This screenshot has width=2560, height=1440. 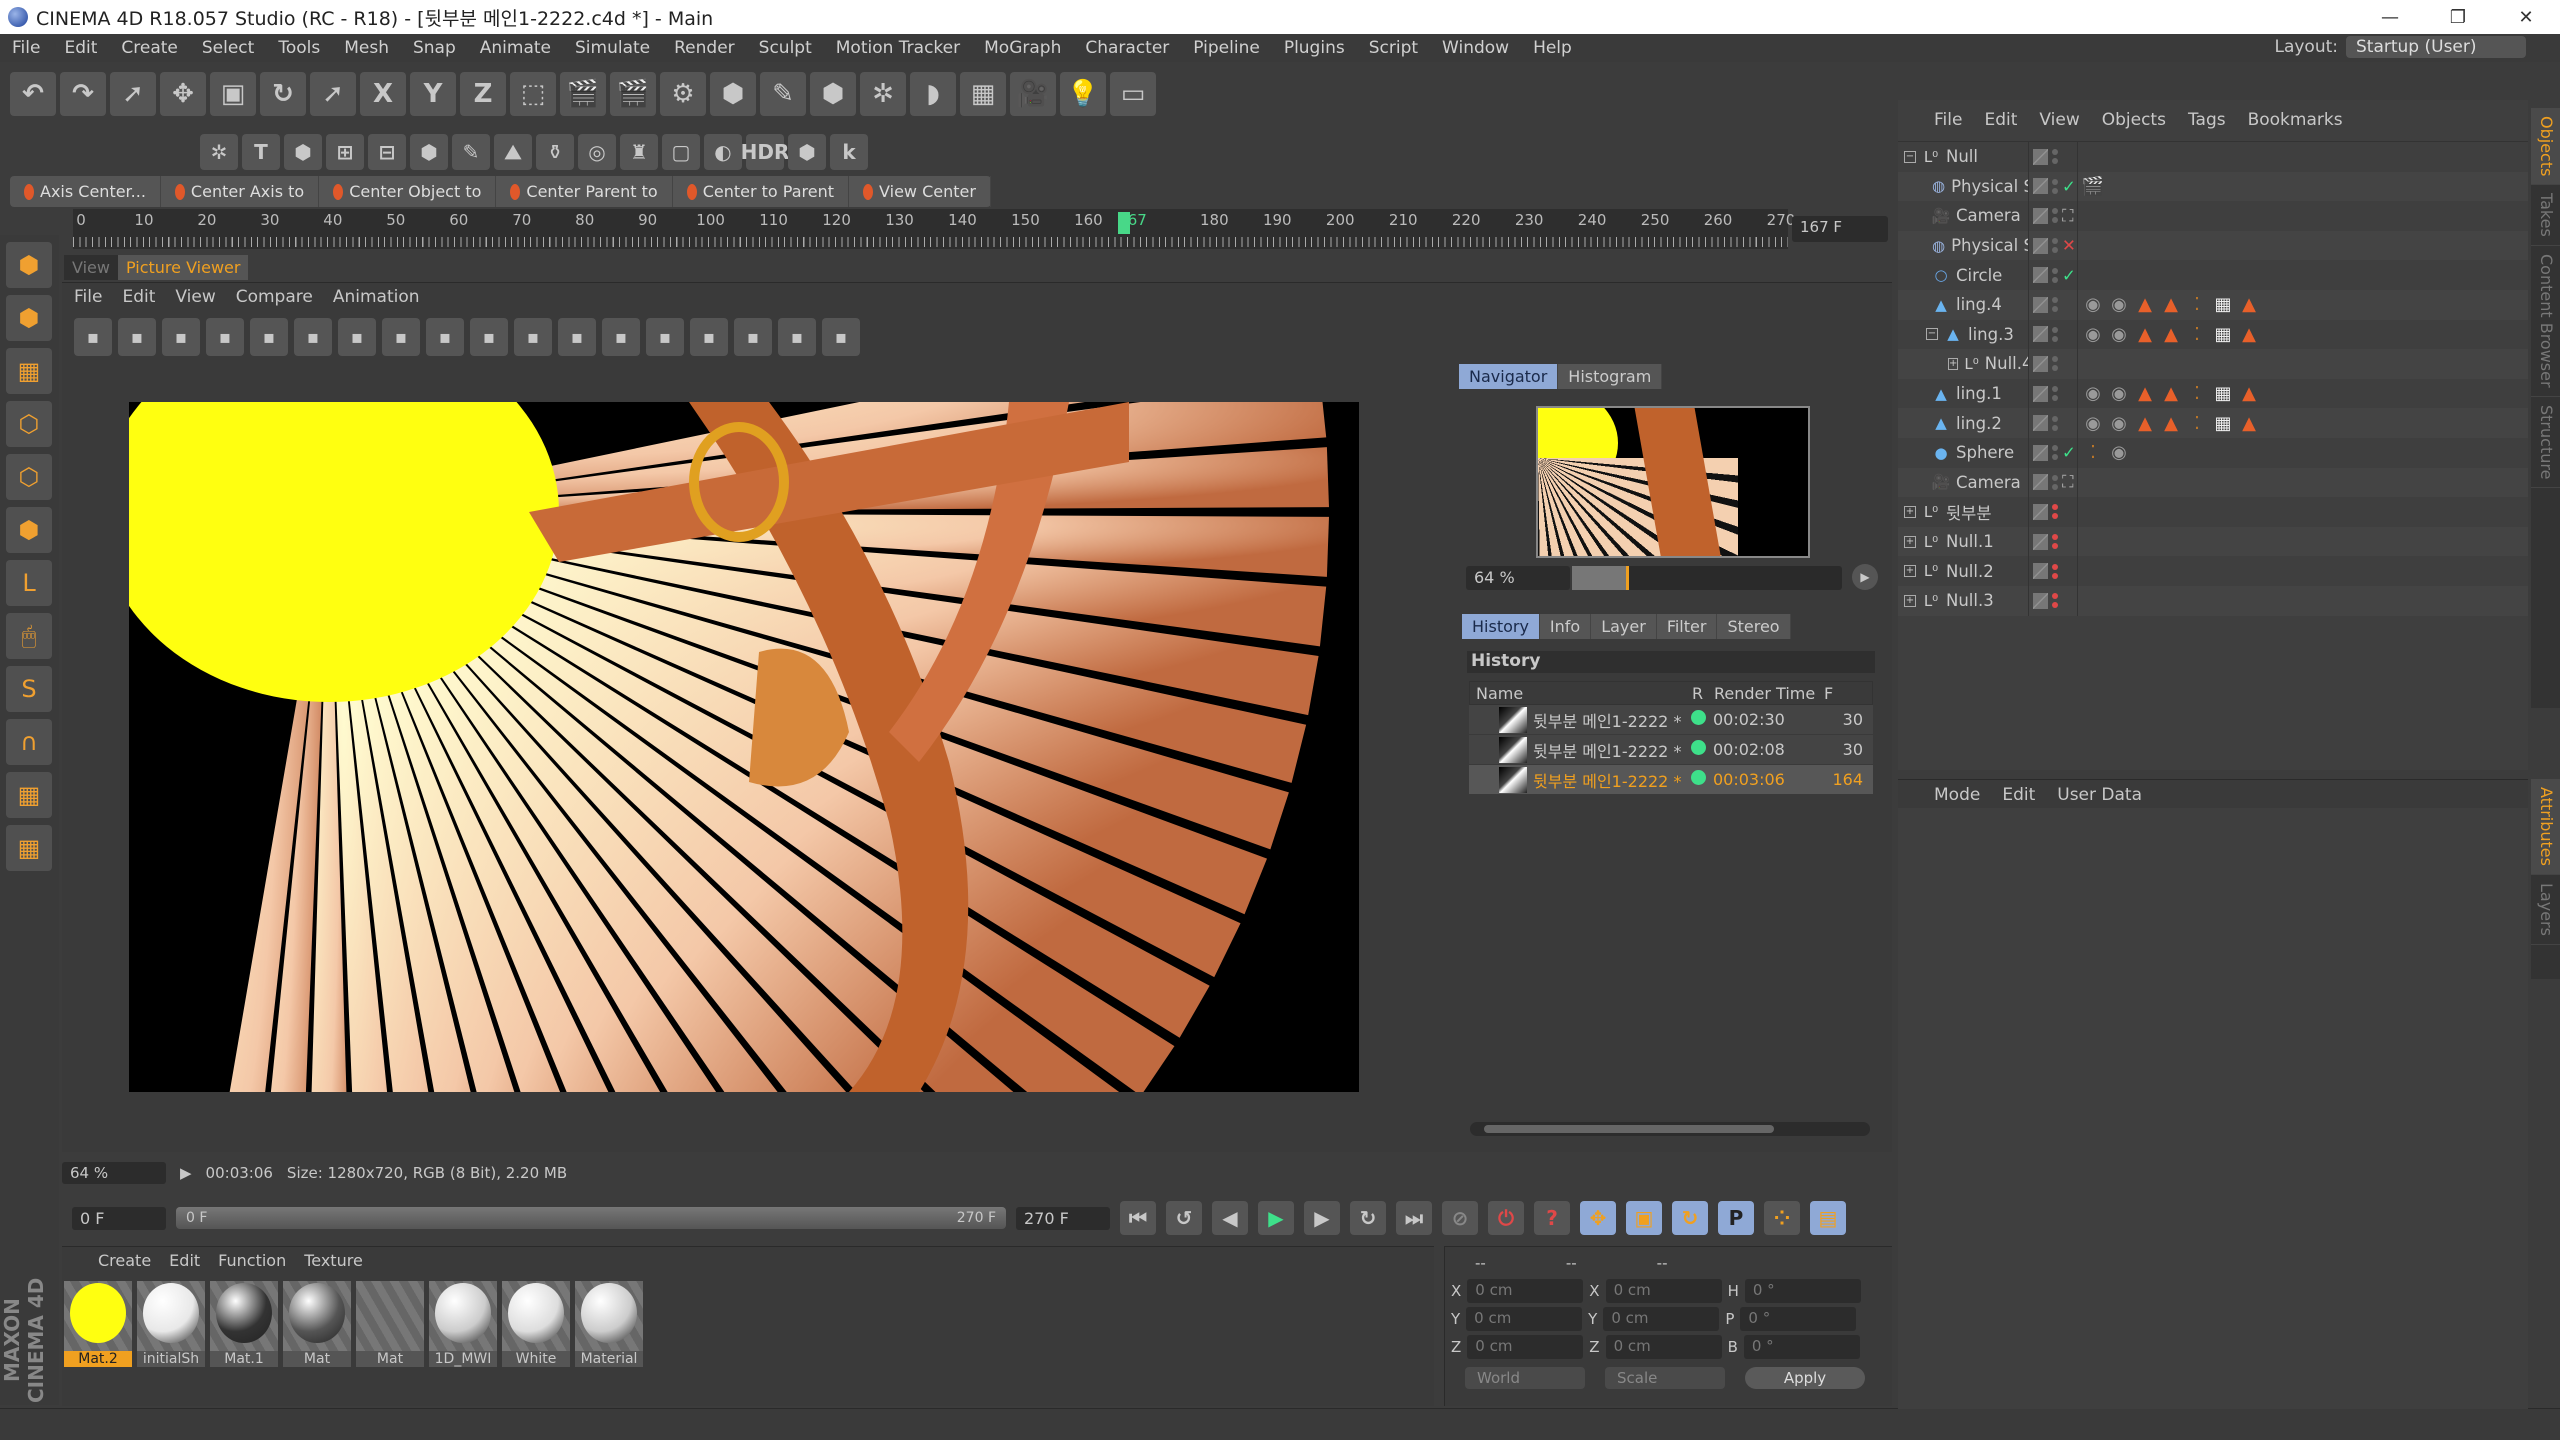 What do you see at coordinates (183, 94) in the screenshot?
I see `move-icon: ✥` at bounding box center [183, 94].